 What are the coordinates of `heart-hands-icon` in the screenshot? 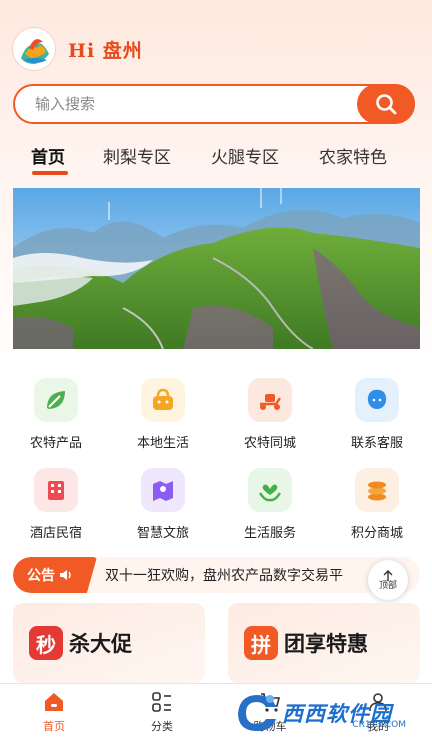 It's located at (270, 490).